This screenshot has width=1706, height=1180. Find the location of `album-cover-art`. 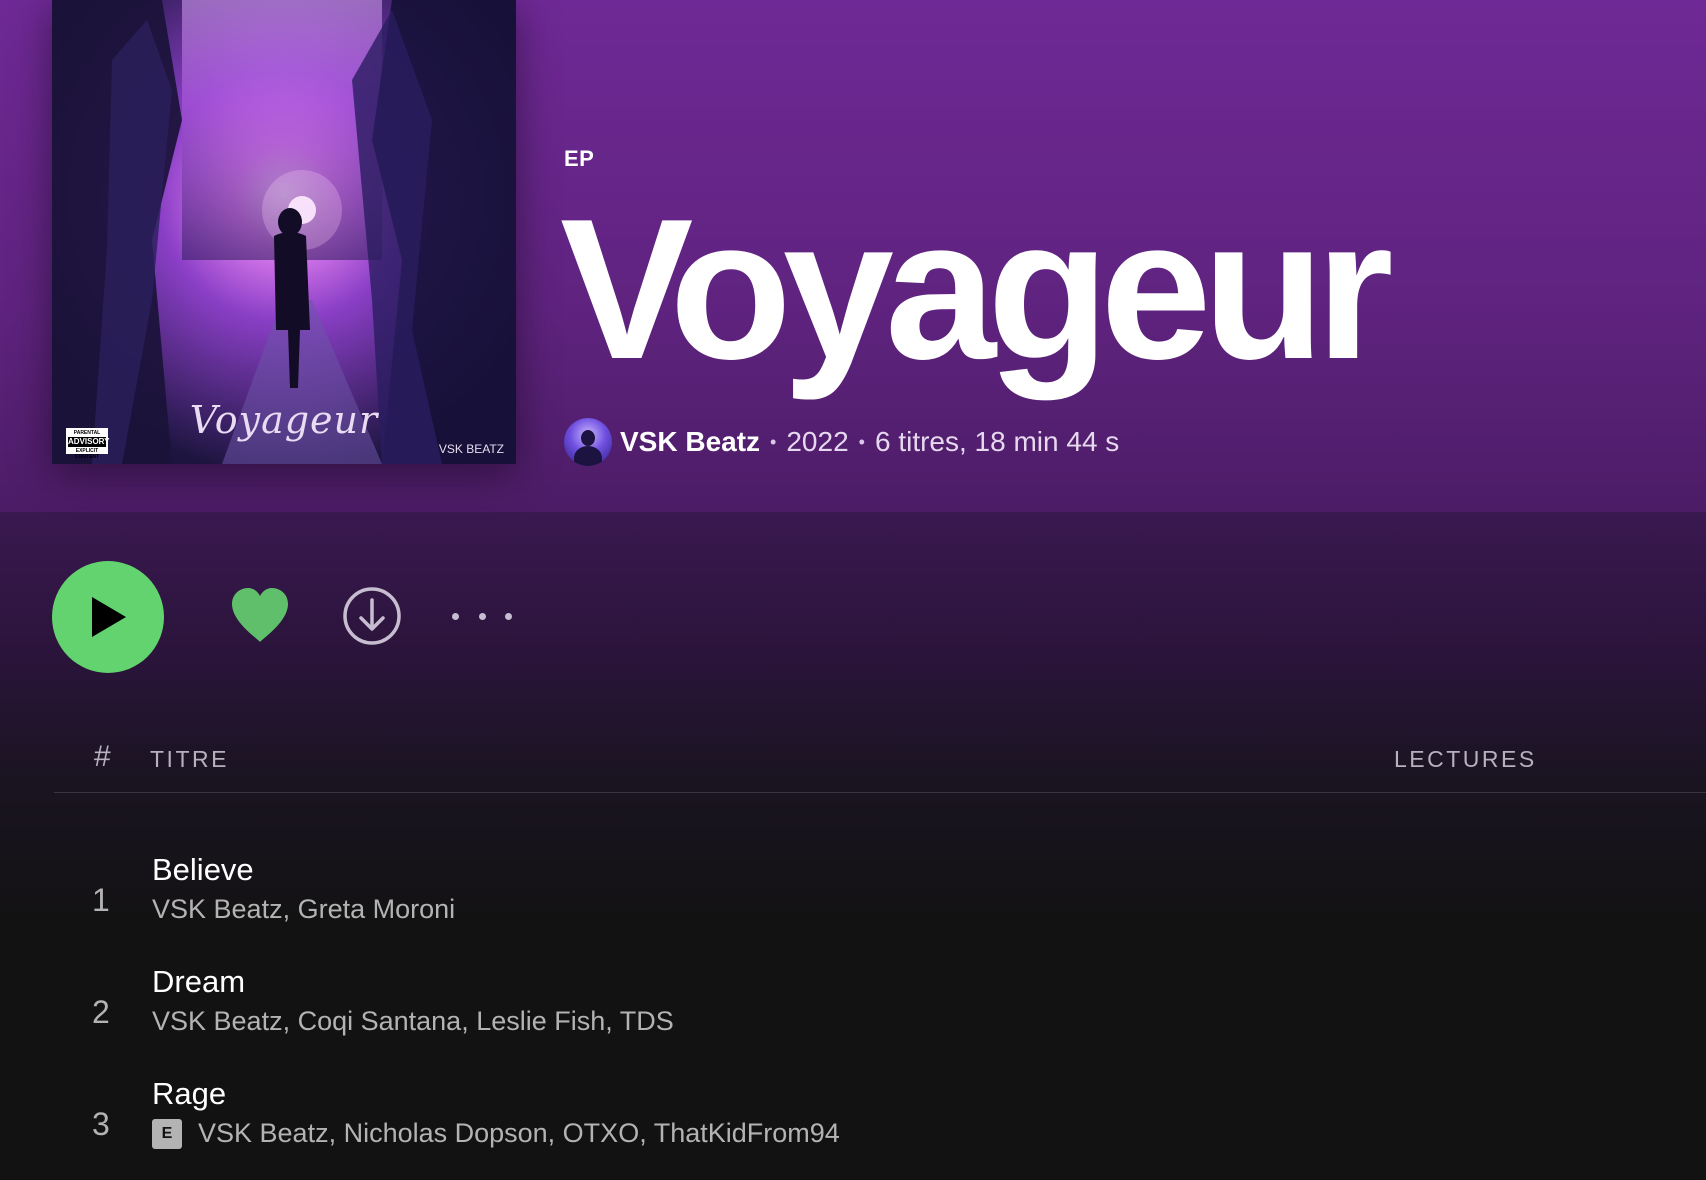

album-cover-art is located at coordinates (284, 232).